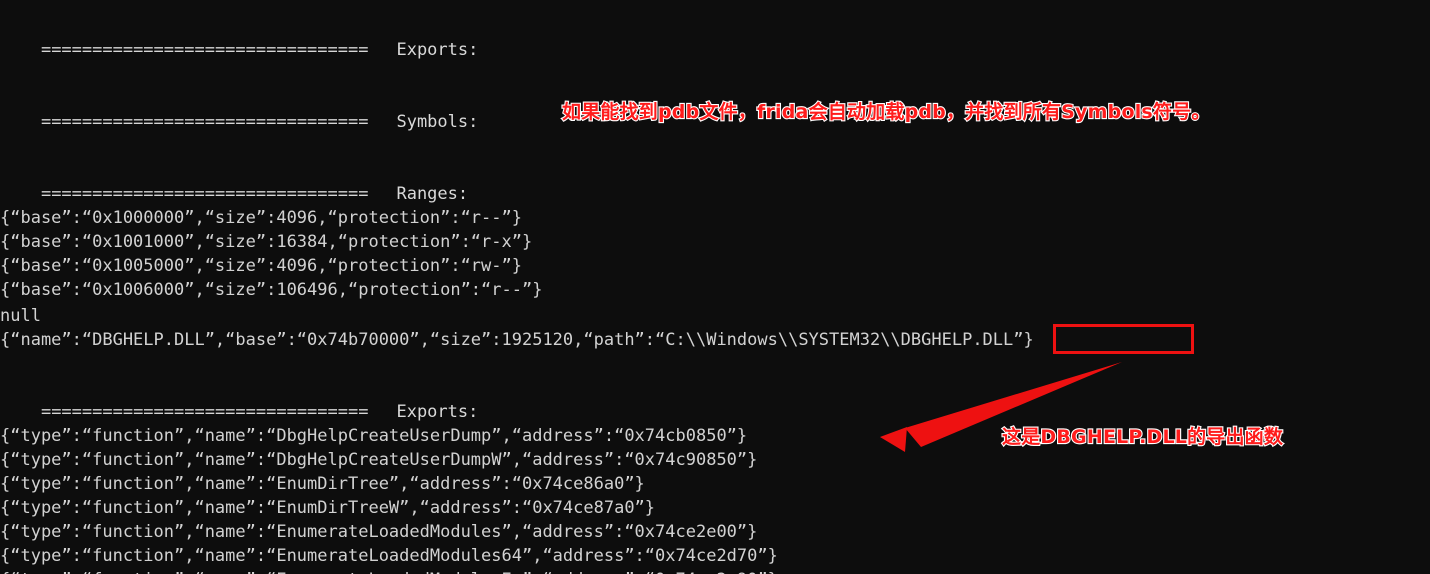  Describe the element at coordinates (1123, 339) in the screenshot. I see `dbghelp-dll-highlight-box` at that location.